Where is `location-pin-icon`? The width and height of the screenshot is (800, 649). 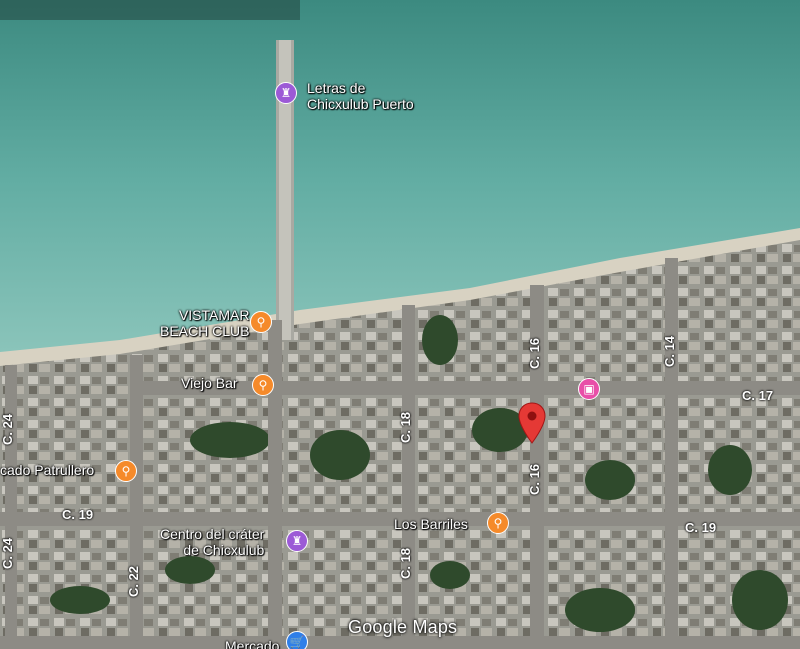
location-pin-icon is located at coordinates (532, 423).